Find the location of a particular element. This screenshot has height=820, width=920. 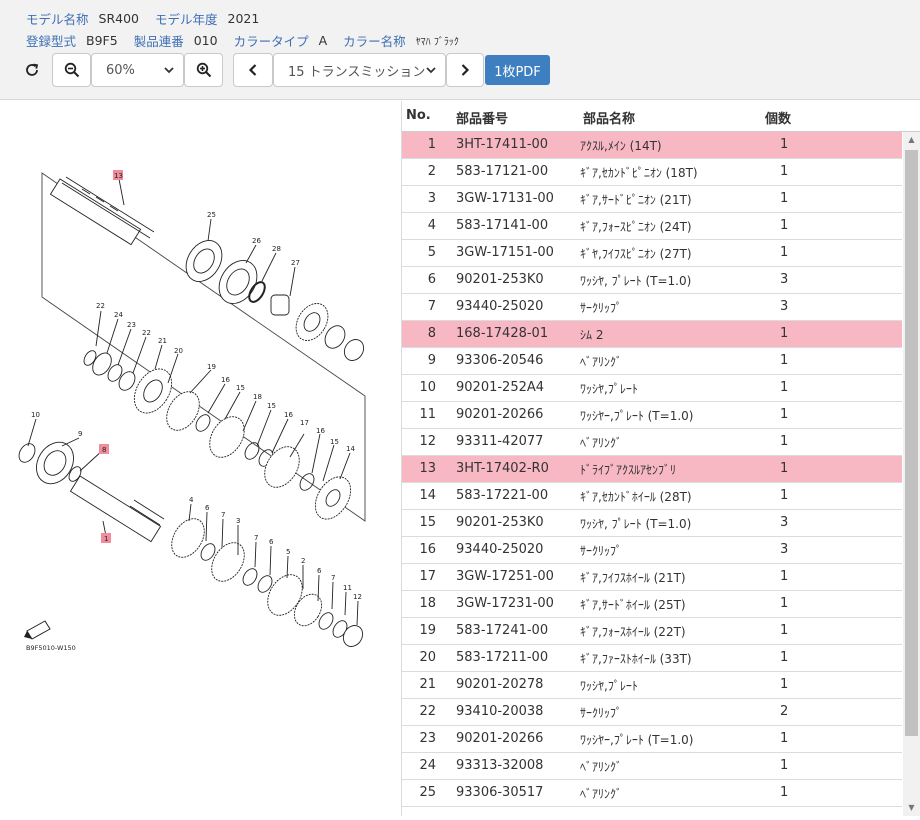

zoom-out-button is located at coordinates (71, 70).